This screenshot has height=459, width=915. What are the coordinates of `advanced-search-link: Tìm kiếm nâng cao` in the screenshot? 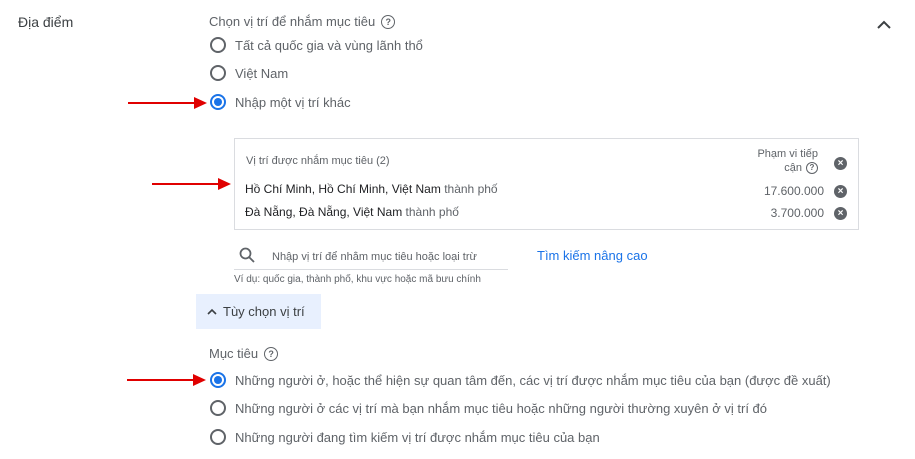 It's located at (592, 255).